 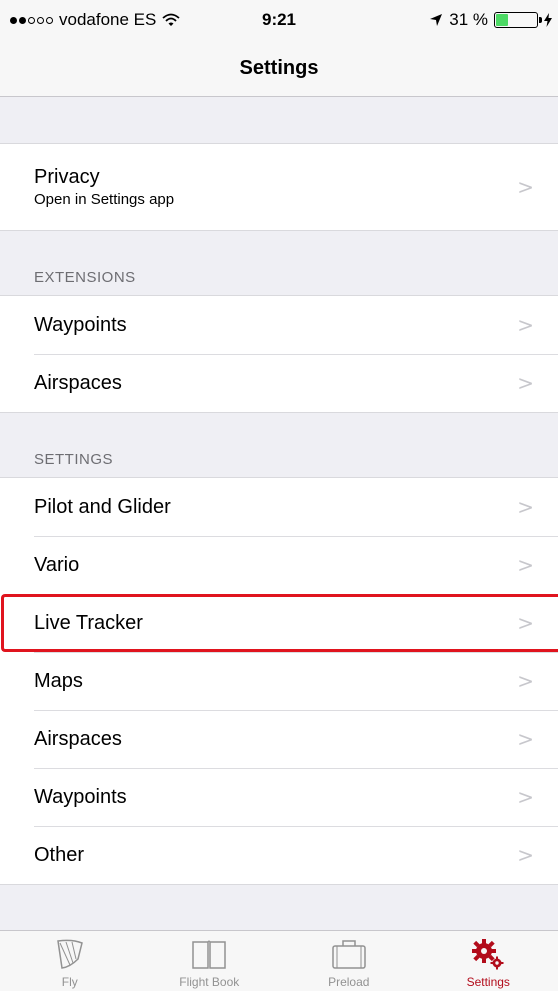 What do you see at coordinates (279, 739) in the screenshot?
I see `settings-item-airspaces: Airspaces >` at bounding box center [279, 739].